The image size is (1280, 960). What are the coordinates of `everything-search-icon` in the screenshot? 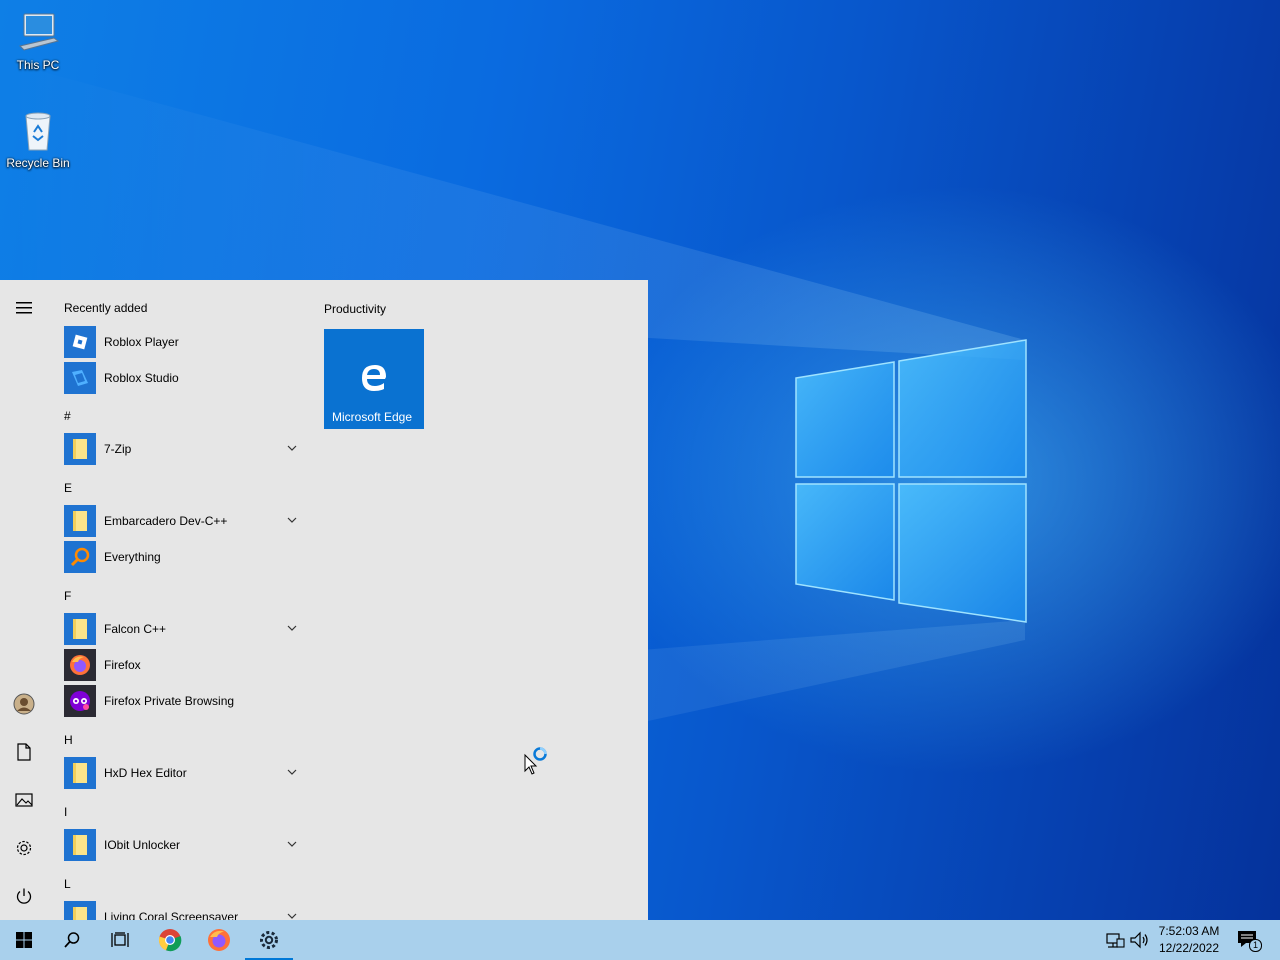 It's located at (80, 557).